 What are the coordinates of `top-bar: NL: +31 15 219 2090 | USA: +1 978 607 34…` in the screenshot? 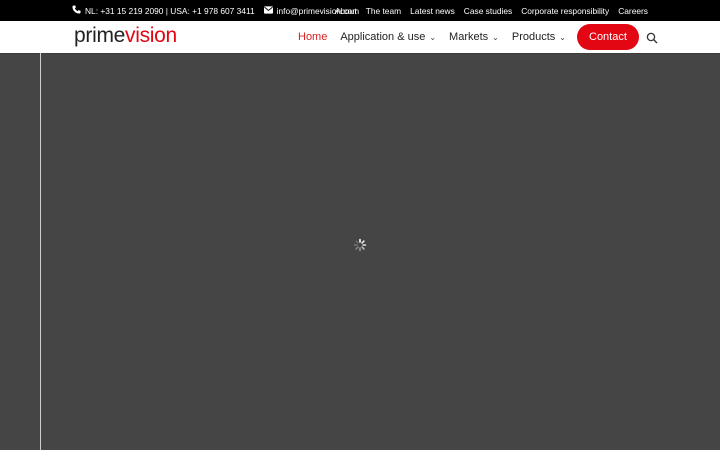 It's located at (360, 10).